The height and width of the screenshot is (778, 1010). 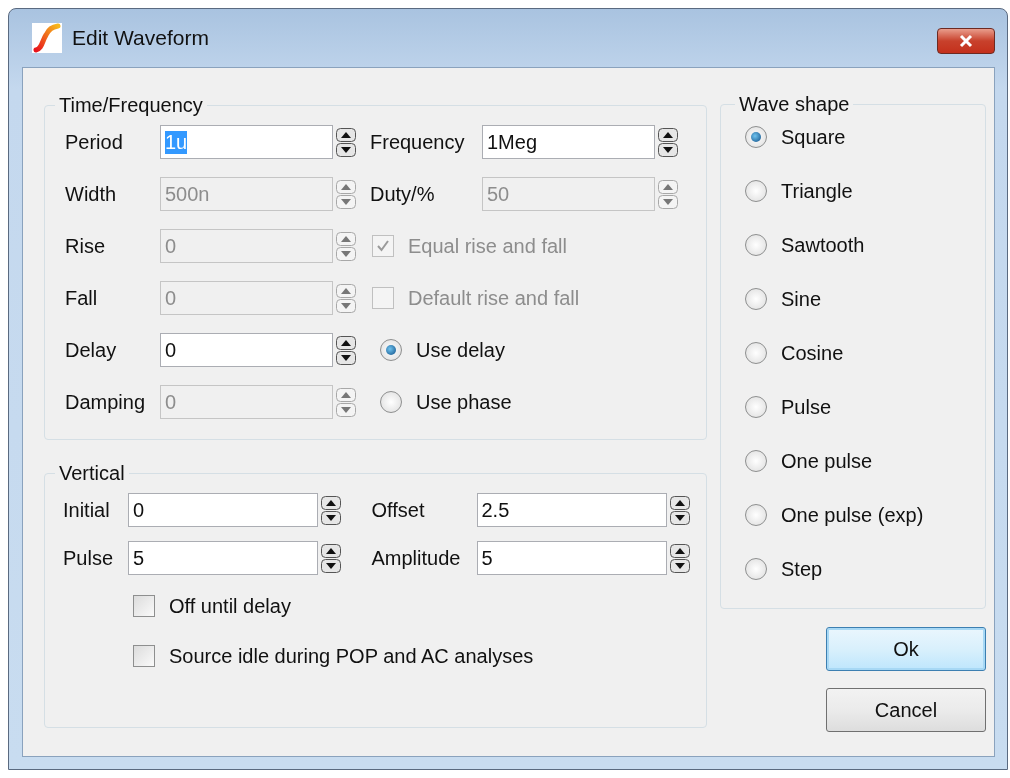 I want to click on radio-label: One pulse (exp), so click(x=852, y=515).